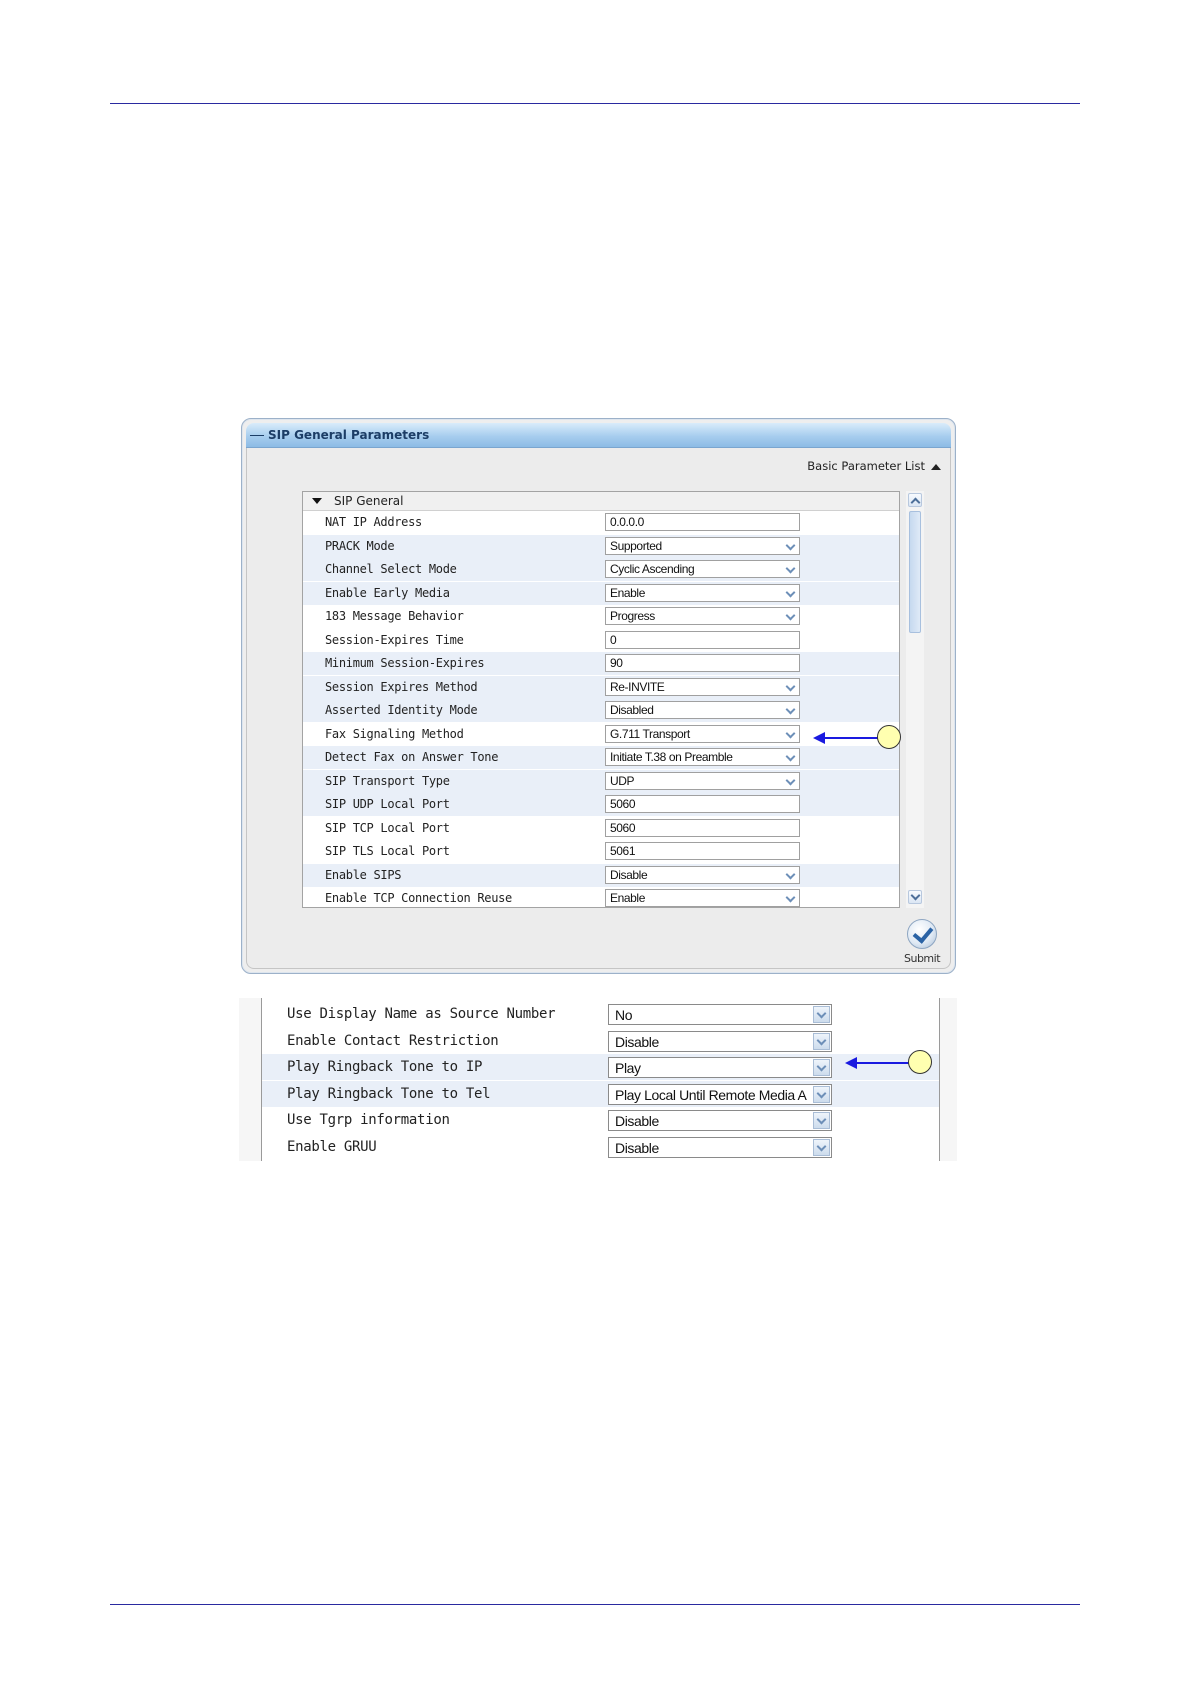  I want to click on enable-early-media-select: Enable, so click(702, 592).